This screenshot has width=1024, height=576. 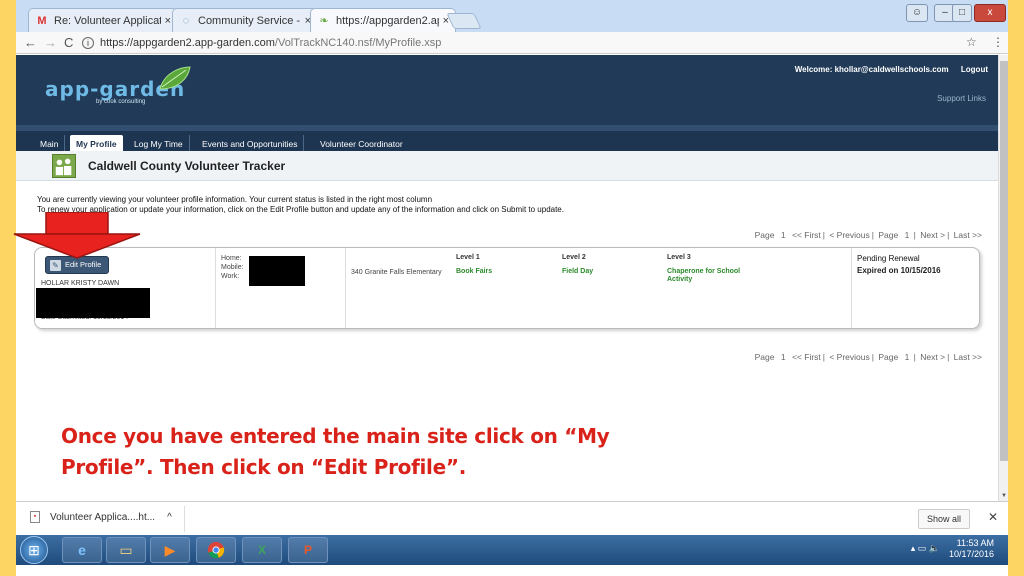 What do you see at coordinates (971, 554) in the screenshot?
I see `clock-date: 10/17/2016` at bounding box center [971, 554].